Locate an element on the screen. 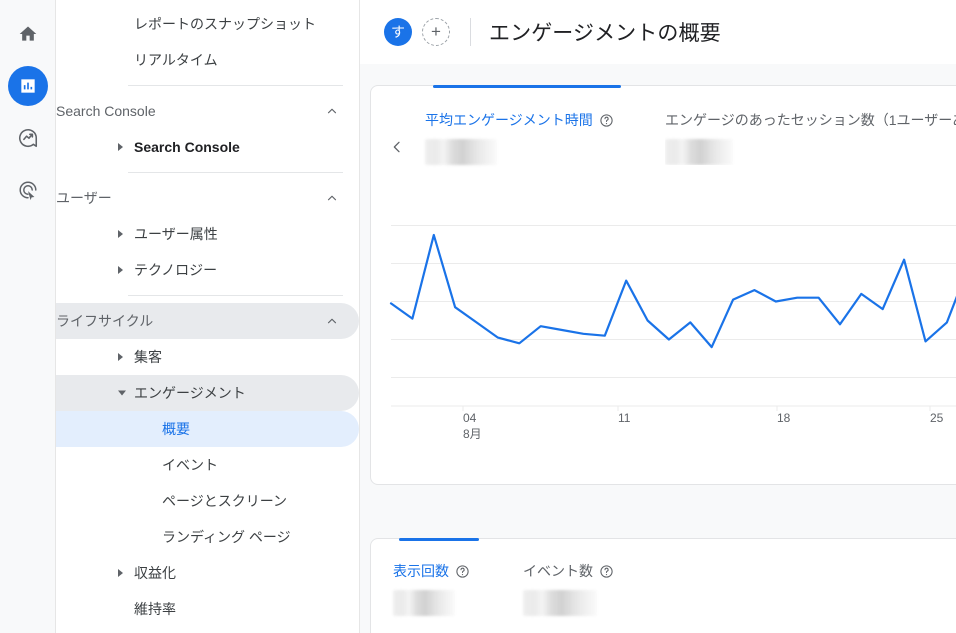 The image size is (956, 633). explore-icon is located at coordinates (28, 138).